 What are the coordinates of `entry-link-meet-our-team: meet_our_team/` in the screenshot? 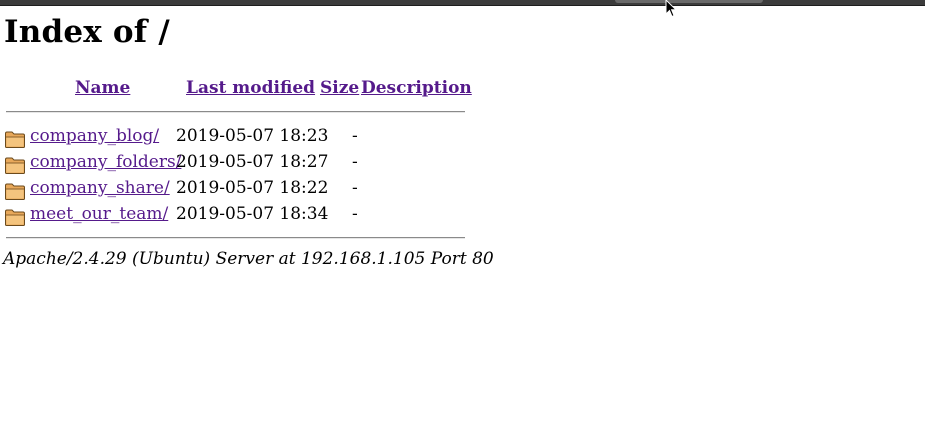 It's located at (99, 214).